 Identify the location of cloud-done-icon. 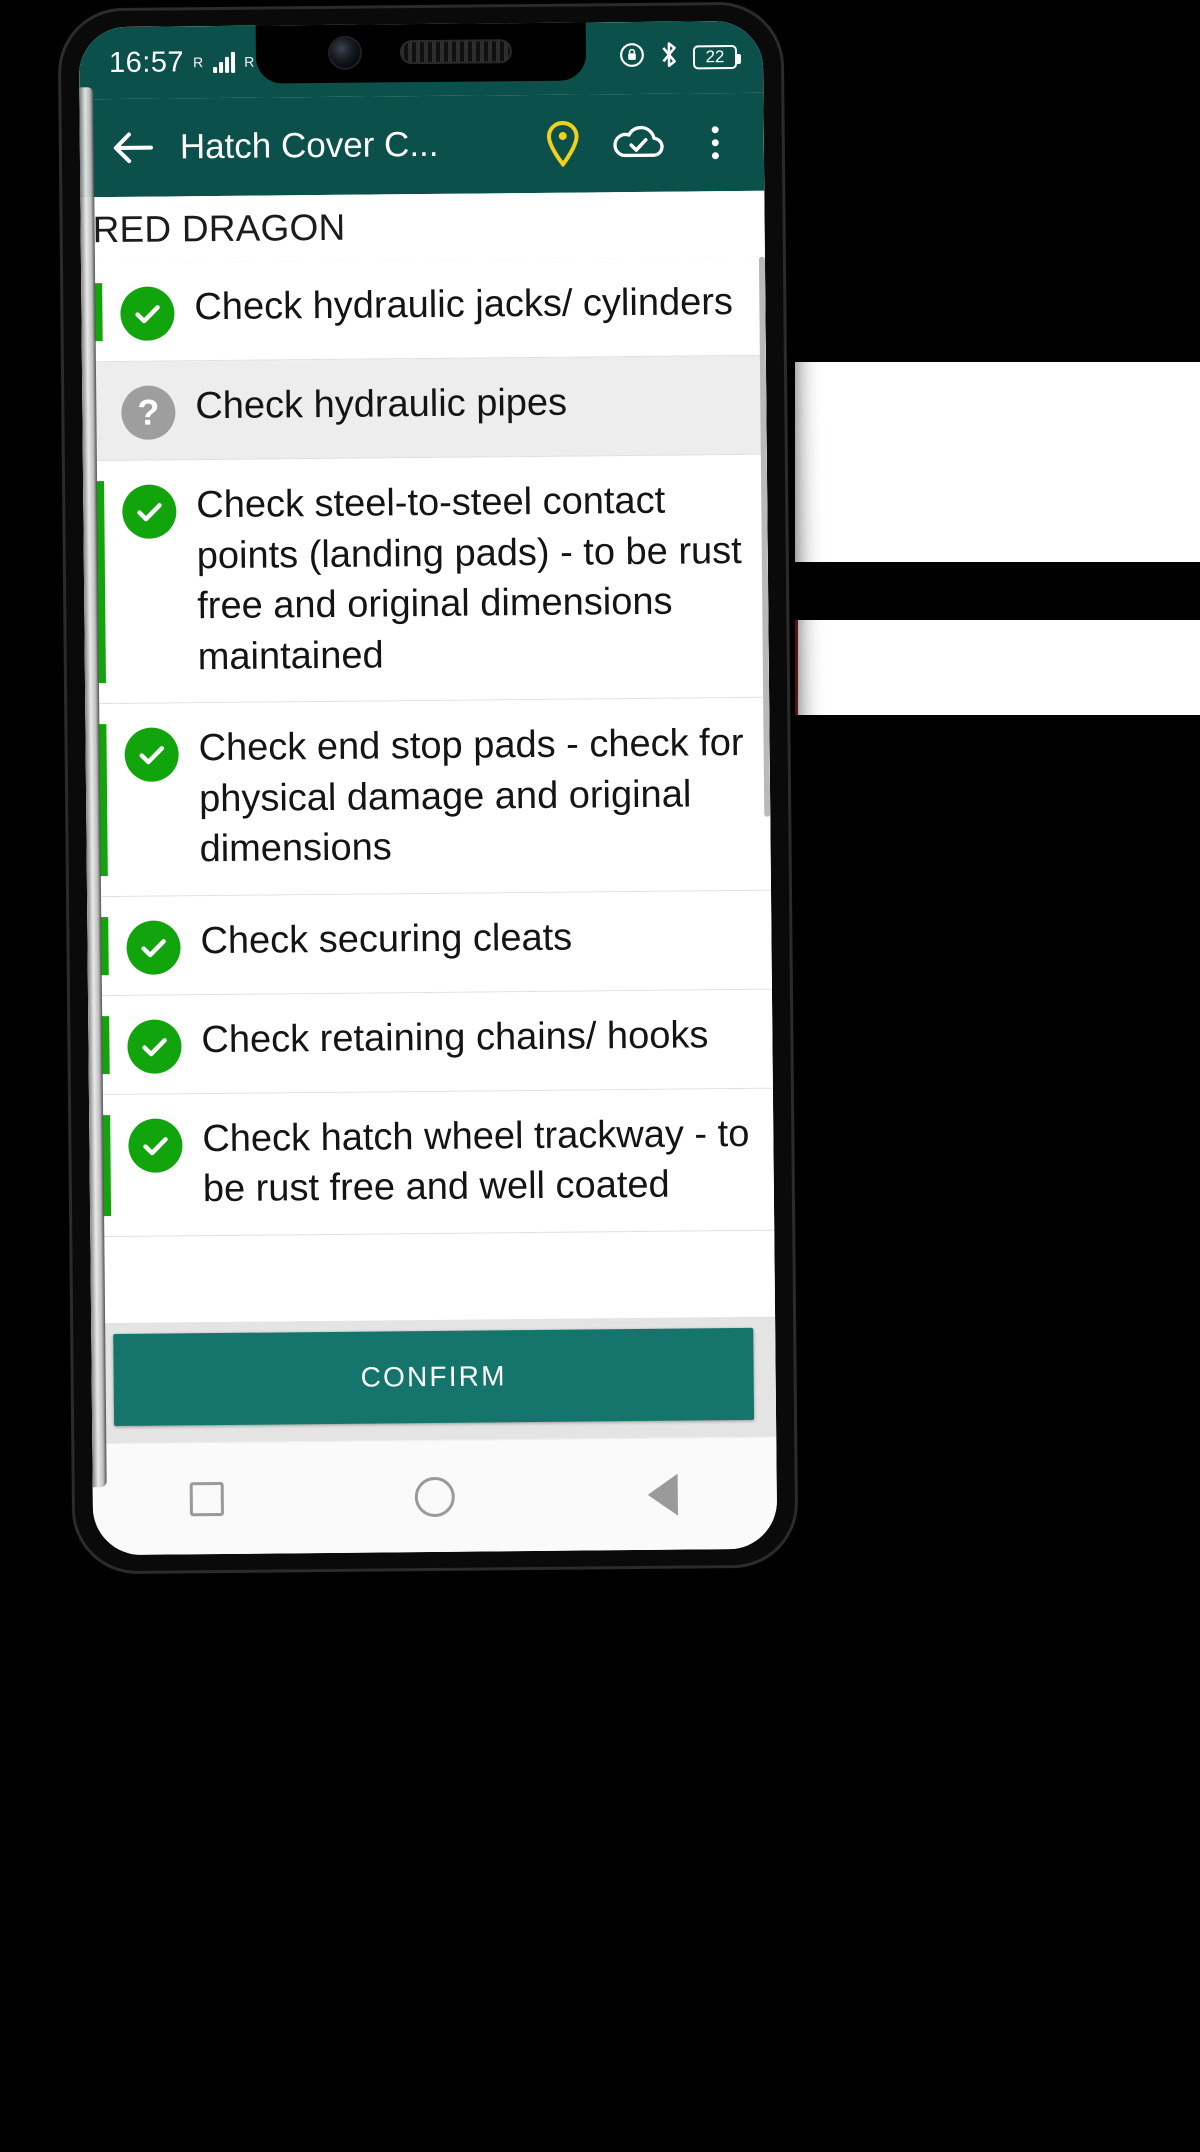
(639, 143).